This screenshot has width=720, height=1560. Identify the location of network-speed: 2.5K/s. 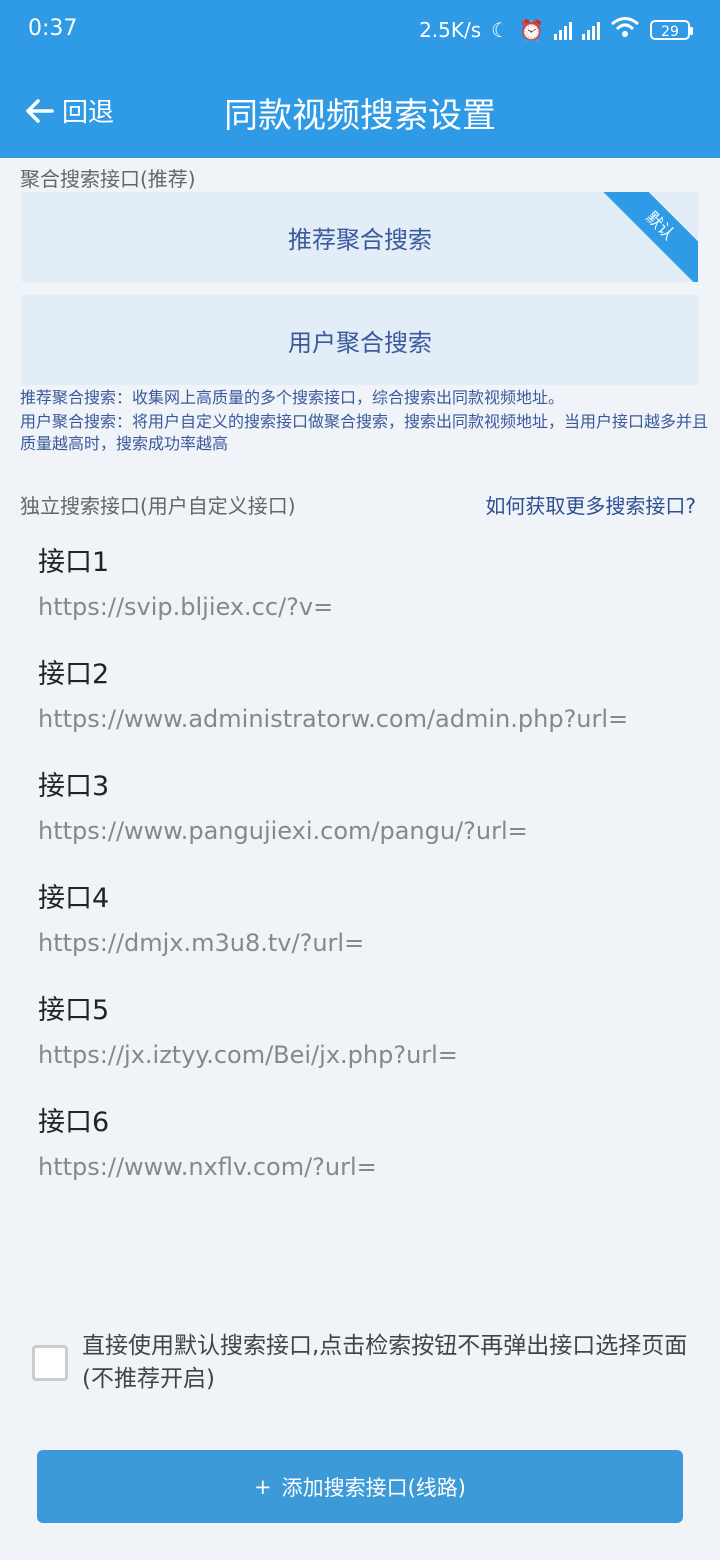
(450, 29).